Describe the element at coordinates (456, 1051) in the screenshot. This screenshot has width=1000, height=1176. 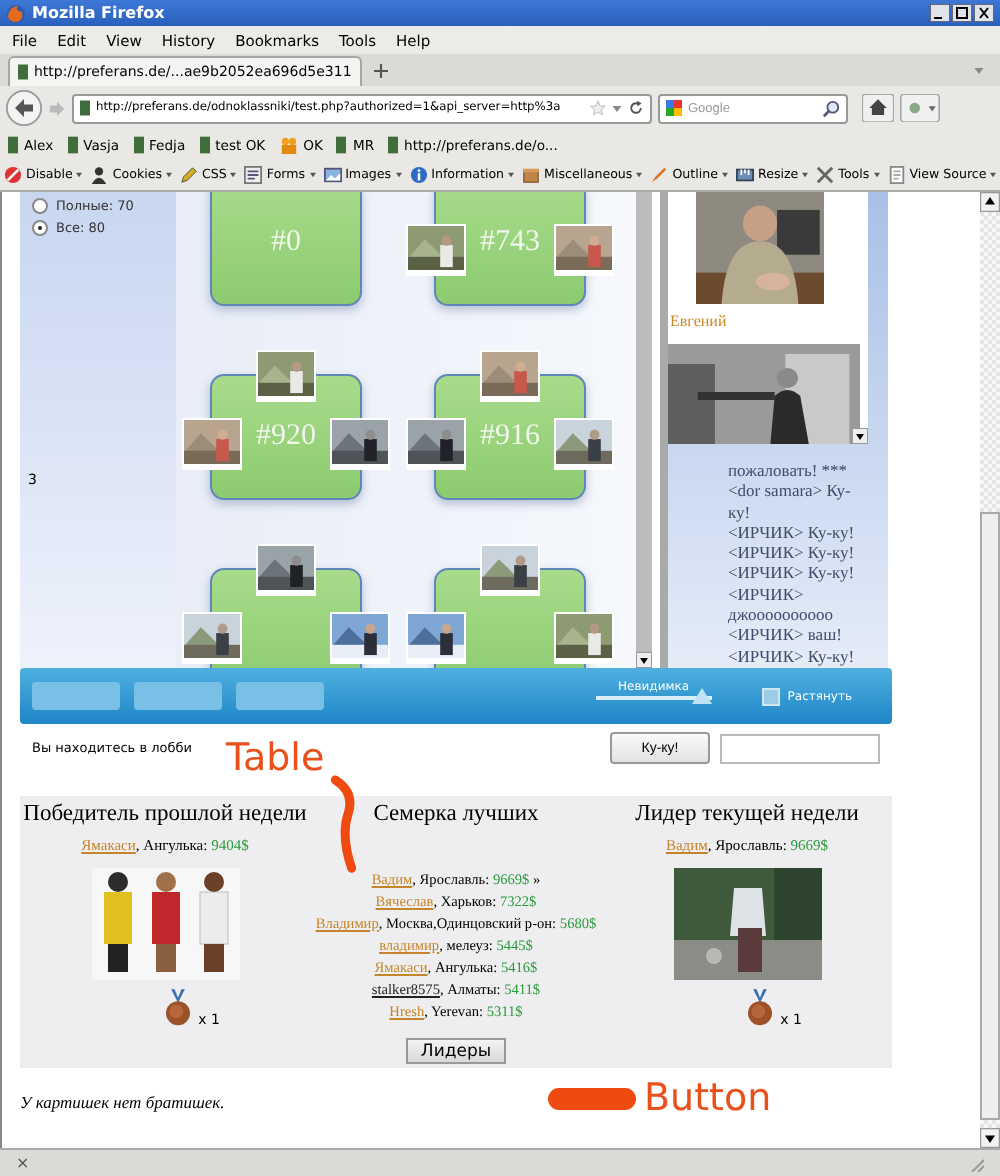
I see `leaders-button: Лидеры` at that location.